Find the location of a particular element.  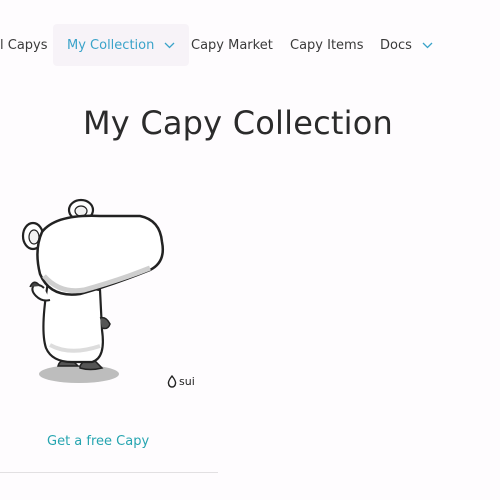

nav-item-label: Capy Market is located at coordinates (232, 45).